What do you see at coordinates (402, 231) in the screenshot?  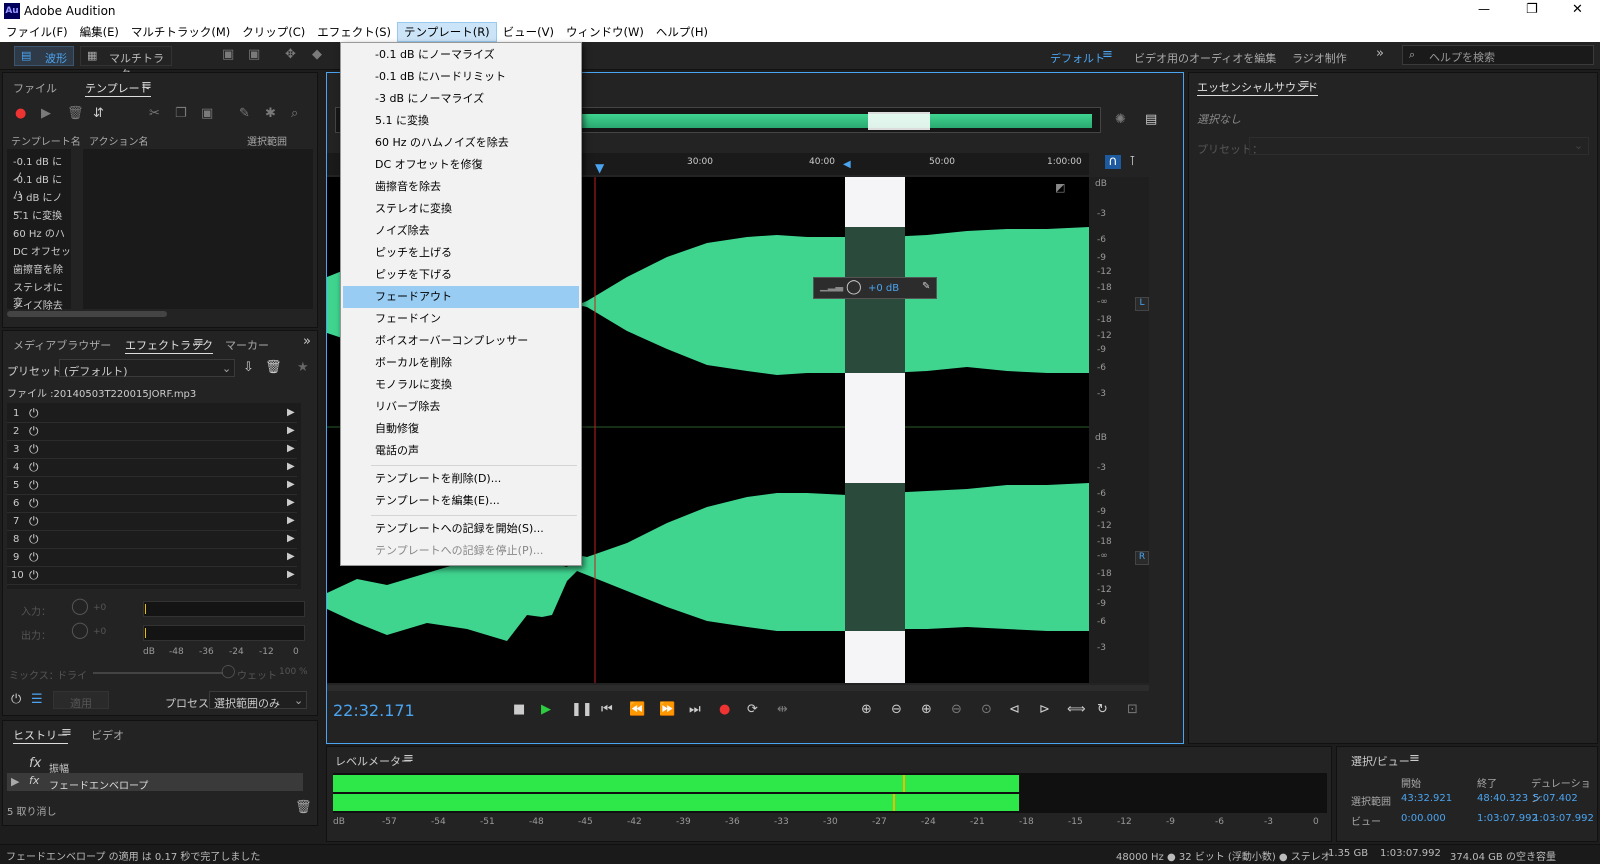 I see `menu-item: ノイズ除去` at bounding box center [402, 231].